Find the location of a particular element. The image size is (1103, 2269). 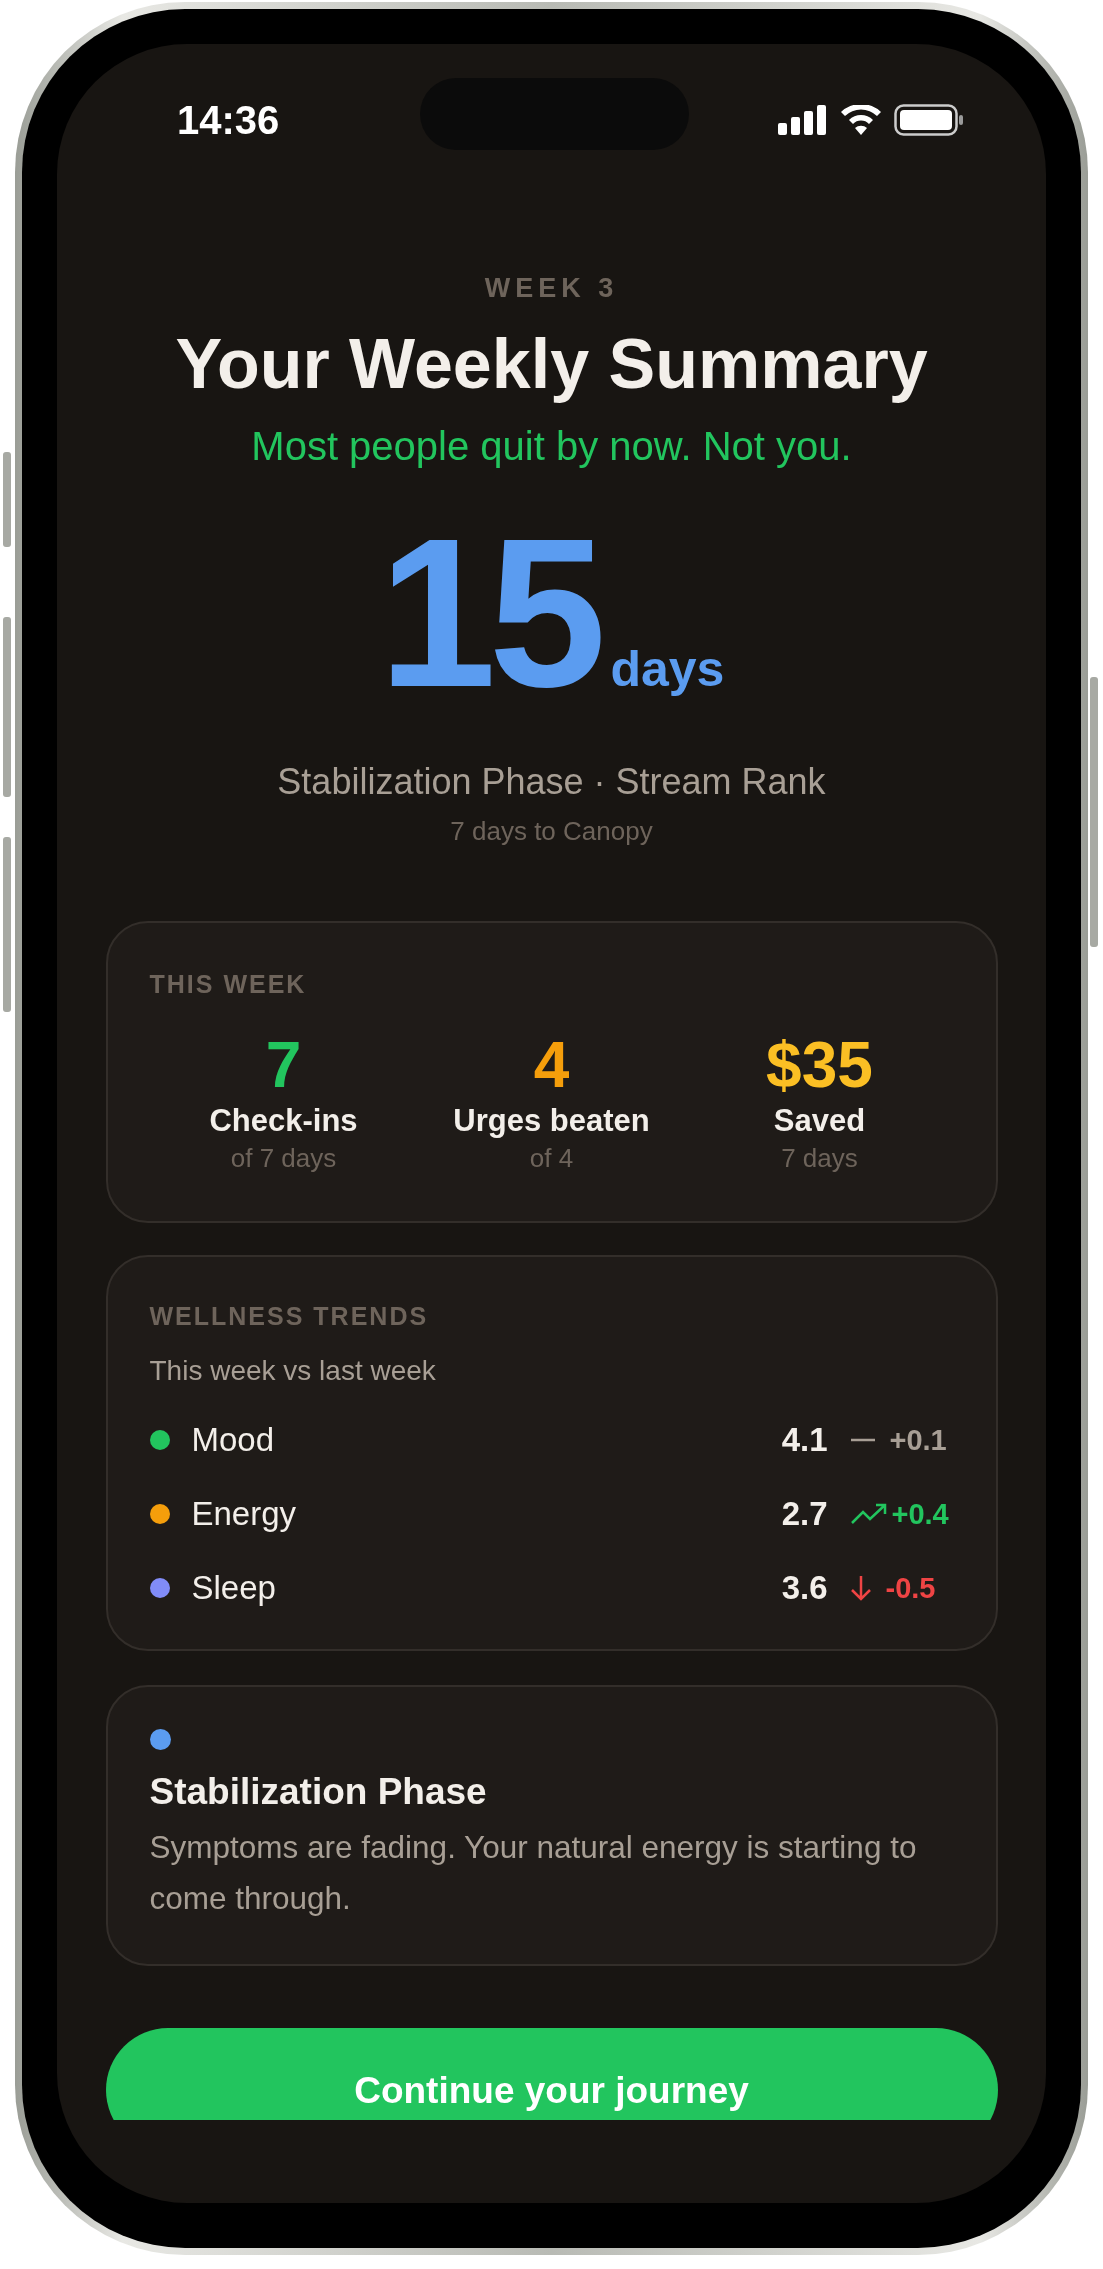

metric-change: +0.1 is located at coordinates (918, 1440).